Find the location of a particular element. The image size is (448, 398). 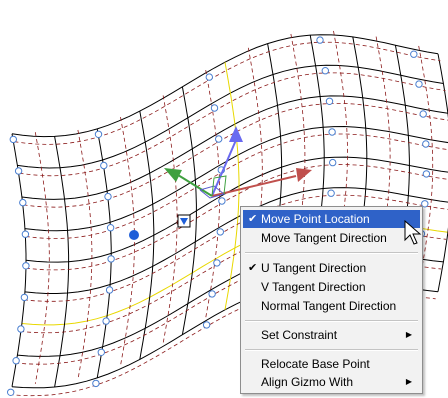

menu-item-u-tangent-direction: ✔ U Tangent Direction is located at coordinates (331, 268).